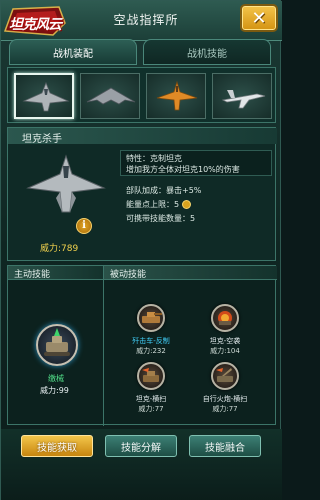  I want to click on header-bar: 坦克风云 空战指挥所 ✕, so click(141, 21).